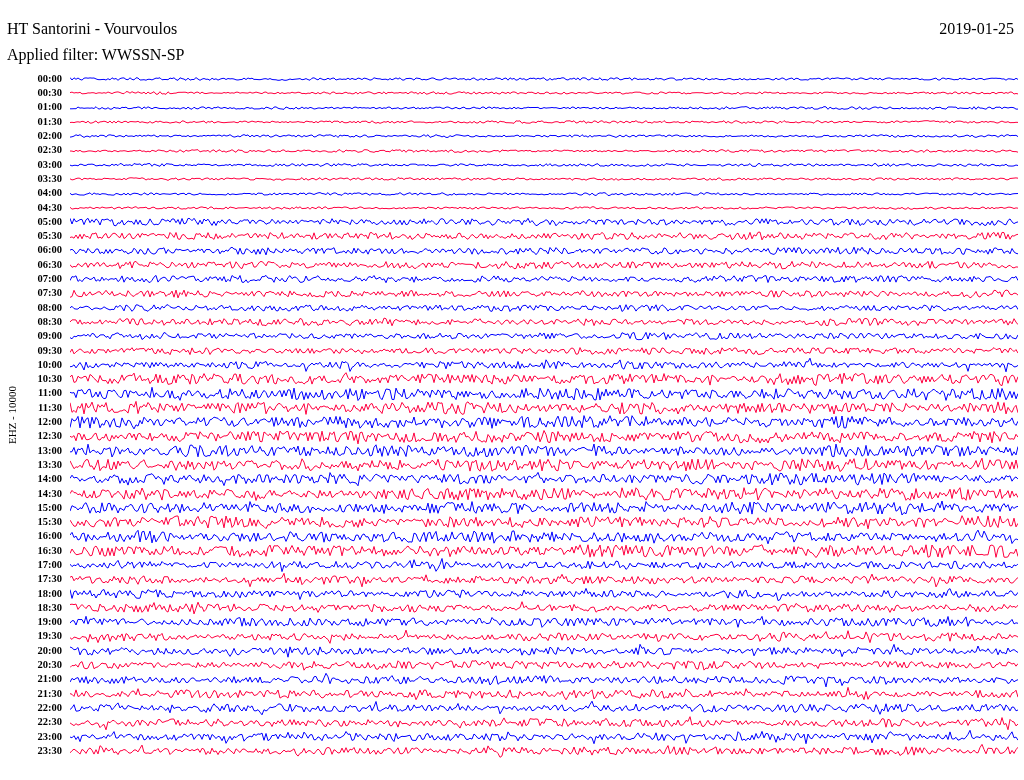  I want to click on time-label: 13:30, so click(49, 465).